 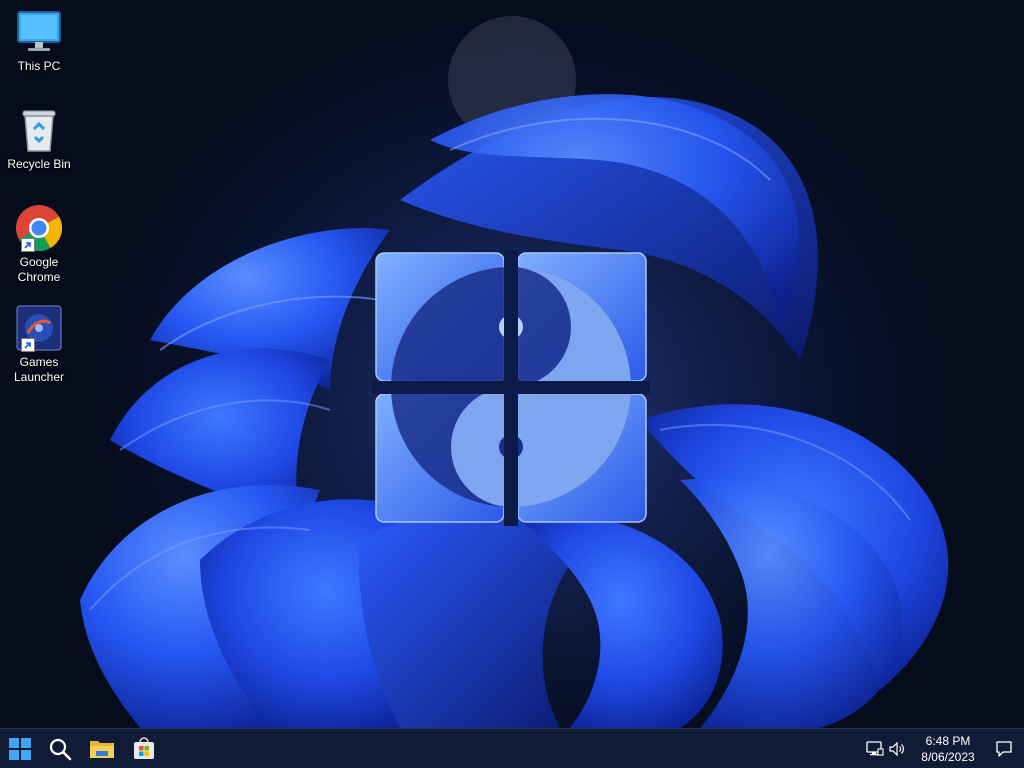 What do you see at coordinates (948, 757) in the screenshot?
I see `clock-date: 8/06/2023` at bounding box center [948, 757].